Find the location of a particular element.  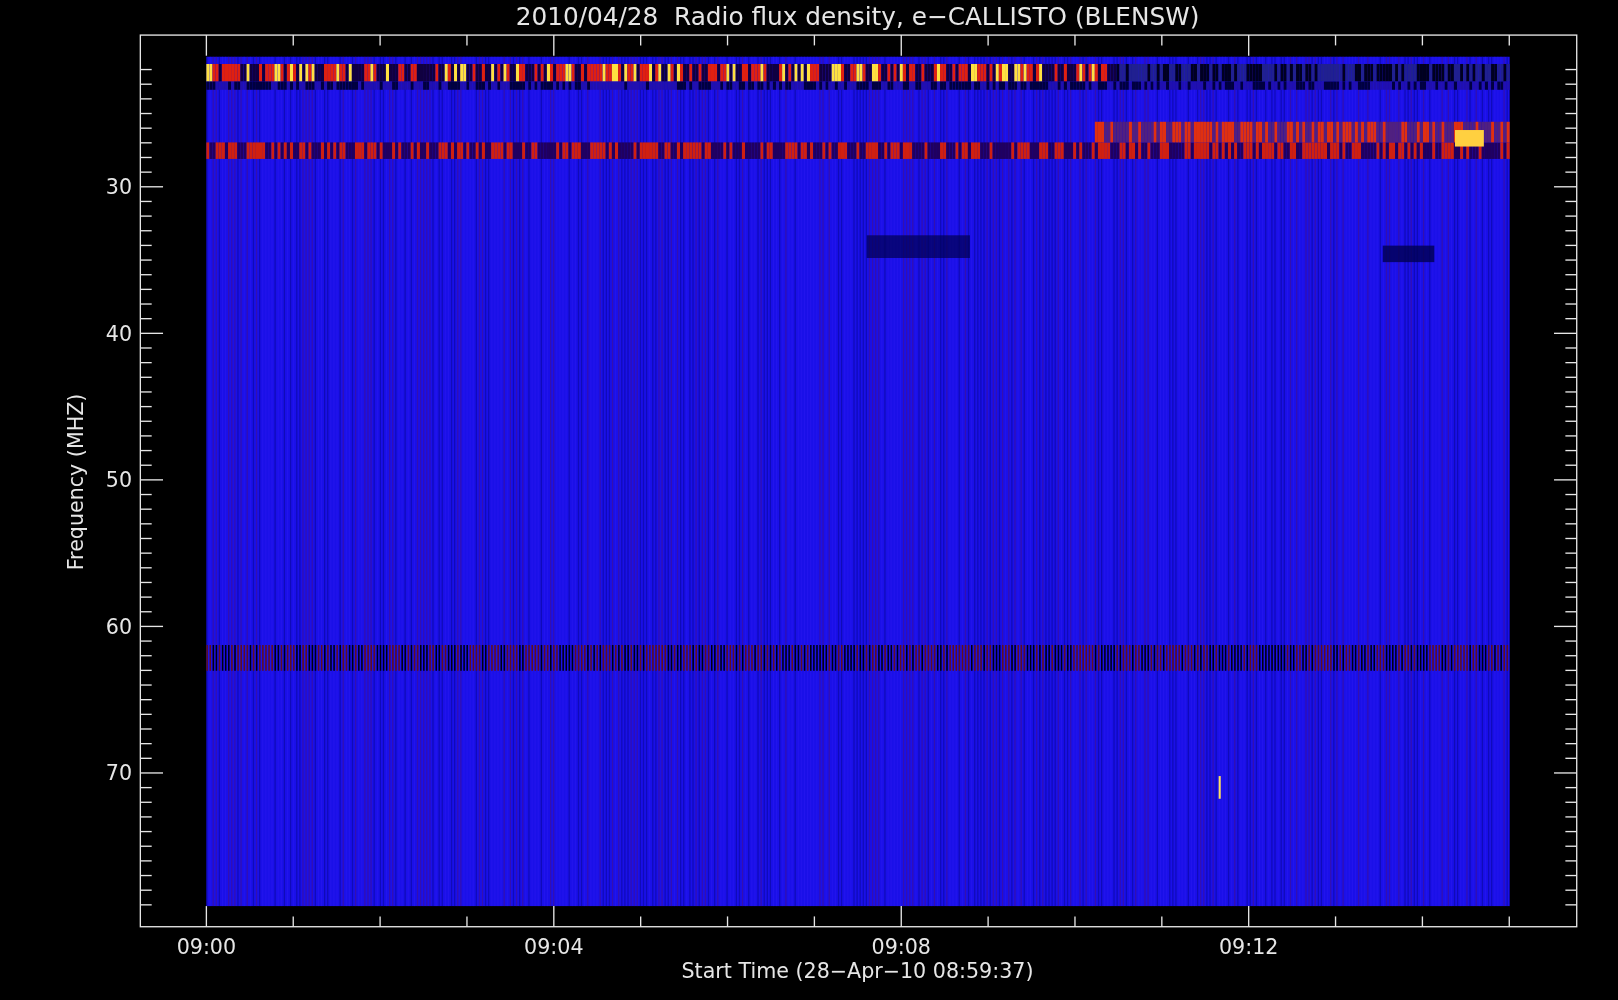

x-tick-label: 09:04 is located at coordinates (554, 946).